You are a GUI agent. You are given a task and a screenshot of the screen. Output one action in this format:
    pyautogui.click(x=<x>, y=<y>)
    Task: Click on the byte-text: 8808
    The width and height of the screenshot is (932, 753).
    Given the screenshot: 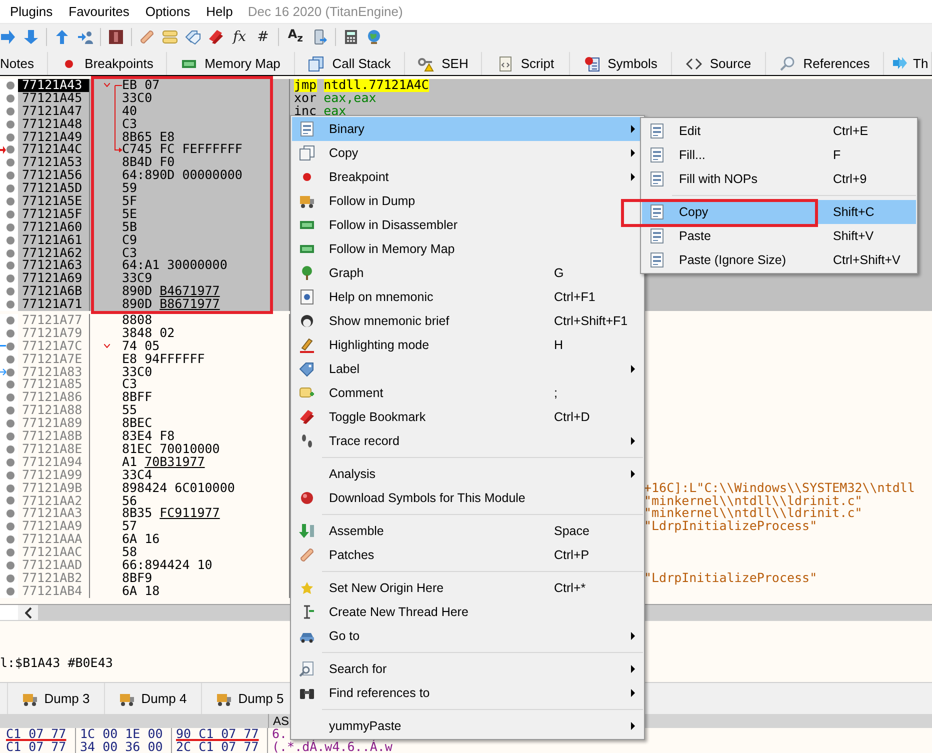 What is the action you would take?
    pyautogui.click(x=137, y=320)
    